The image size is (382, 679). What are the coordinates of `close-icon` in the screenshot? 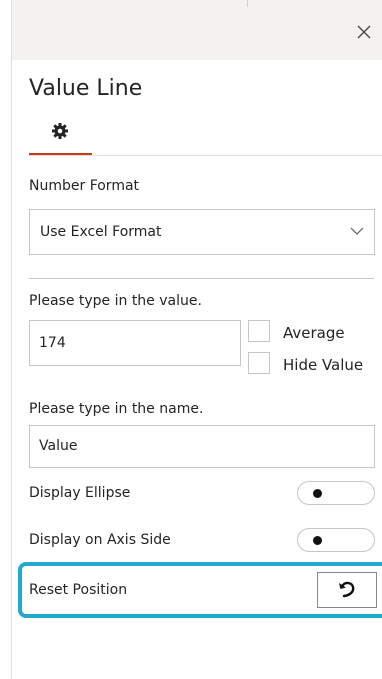 It's located at (364, 32).